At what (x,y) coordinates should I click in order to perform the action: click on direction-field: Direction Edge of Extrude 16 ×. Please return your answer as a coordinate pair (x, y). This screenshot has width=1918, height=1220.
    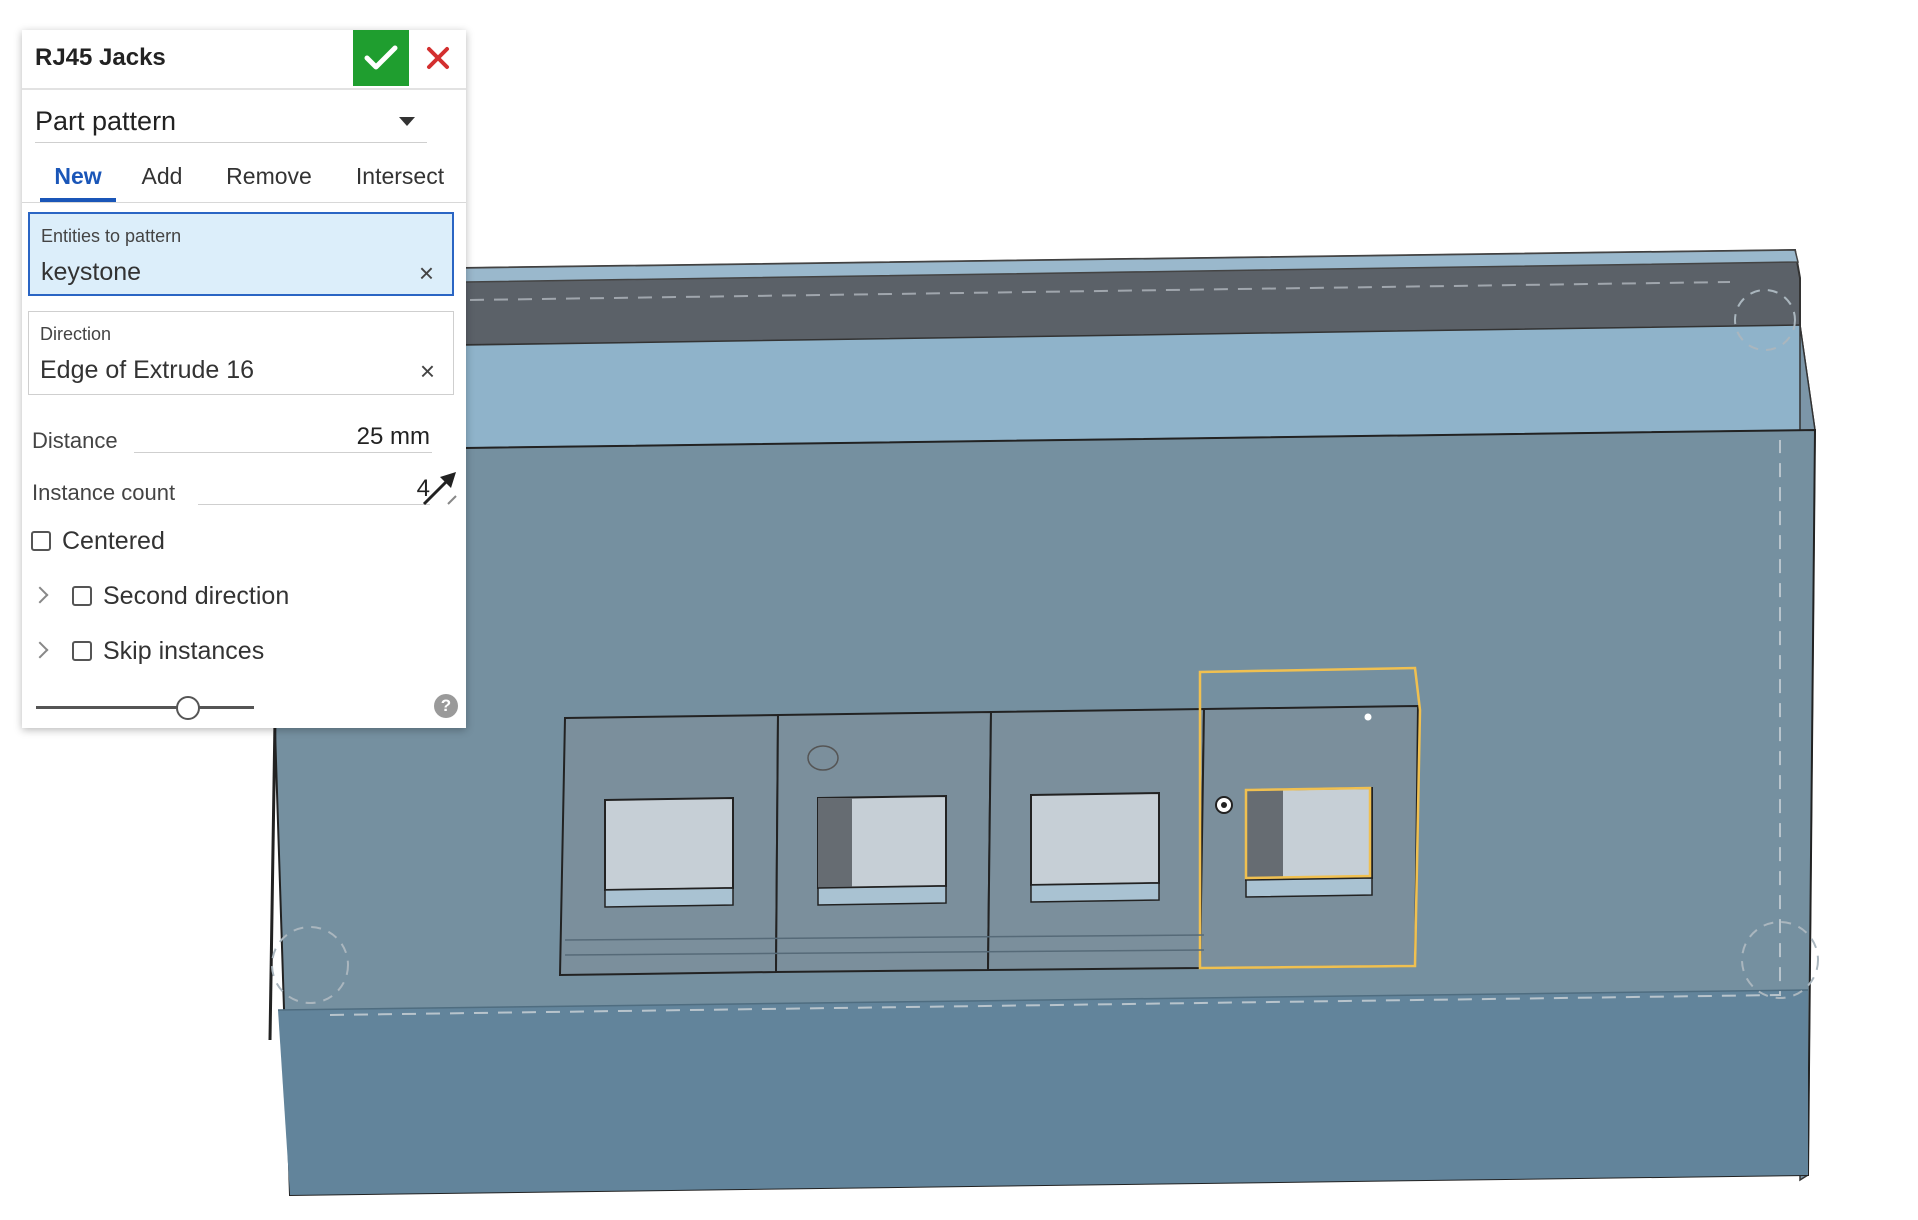
    Looking at the image, I should click on (241, 353).